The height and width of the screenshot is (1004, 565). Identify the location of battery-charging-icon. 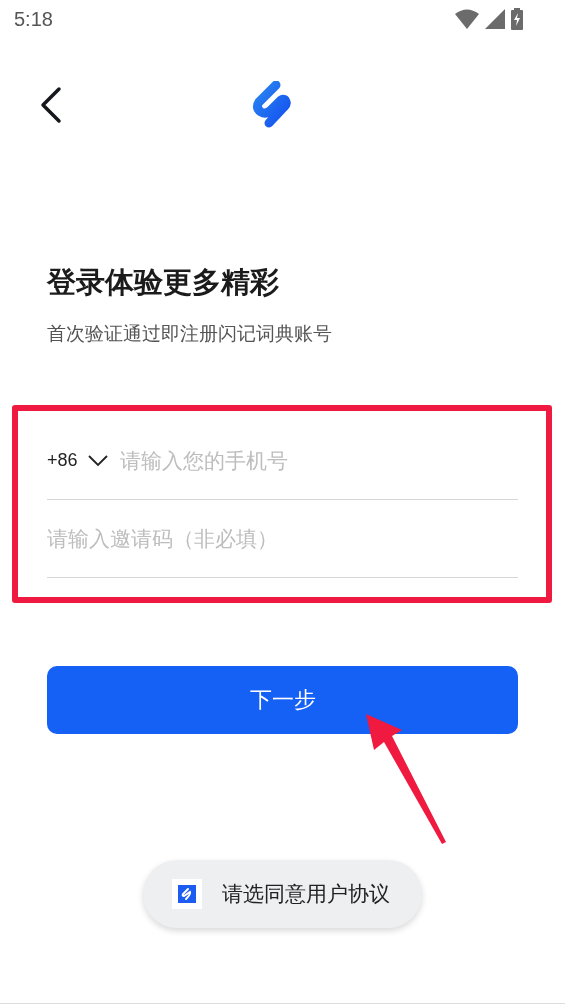
(517, 19).